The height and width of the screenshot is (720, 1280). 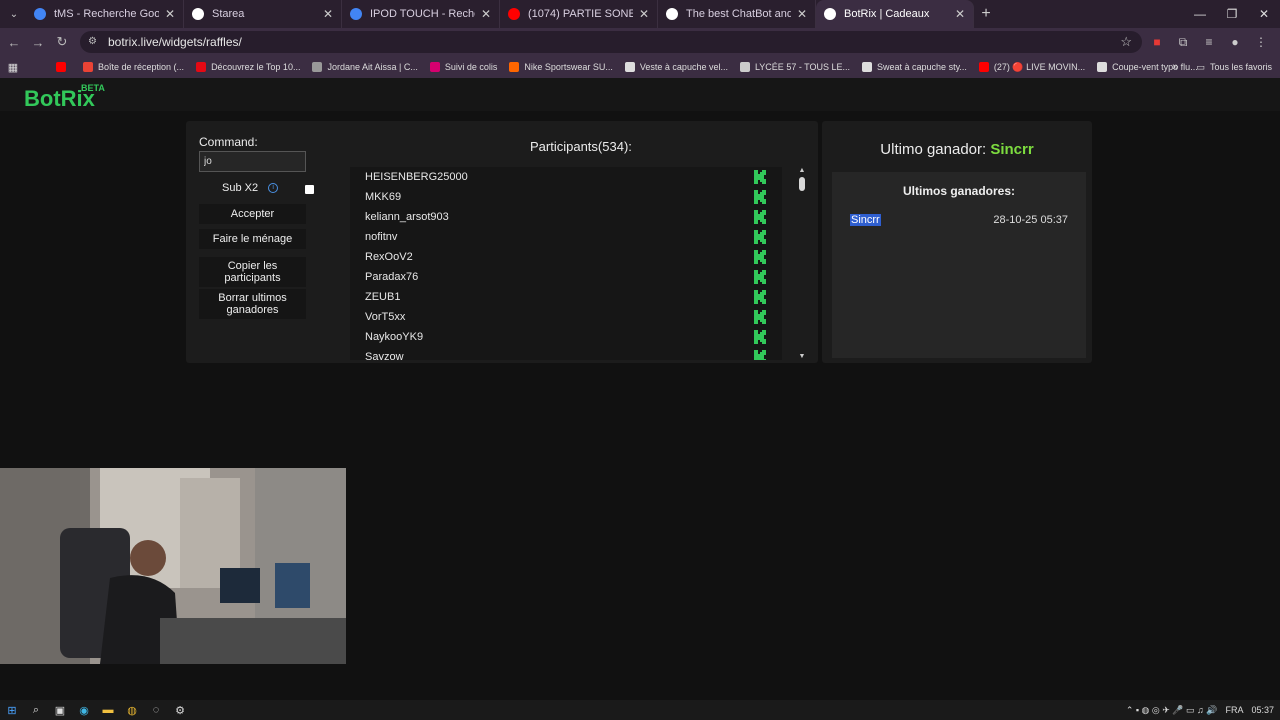 What do you see at coordinates (1126, 42) in the screenshot?
I see `bookmark-star-icon: ☆` at bounding box center [1126, 42].